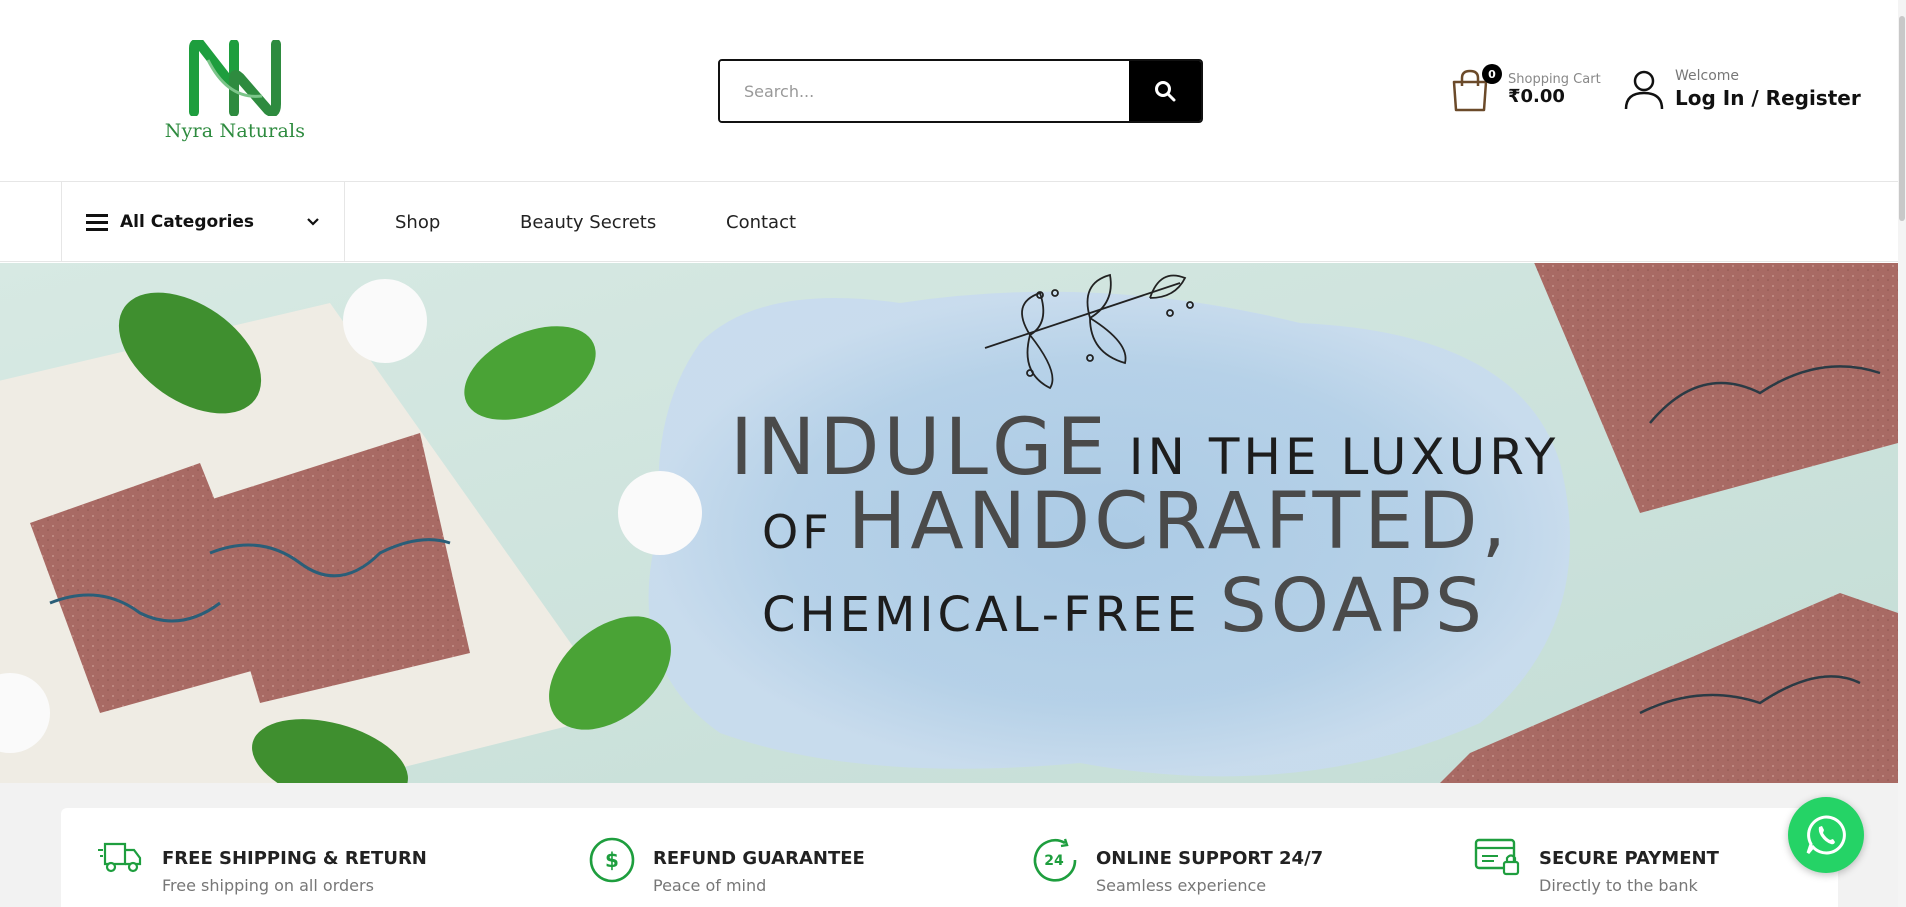  Describe the element at coordinates (1492, 74) in the screenshot. I see `cart-count-badge: 0` at that location.